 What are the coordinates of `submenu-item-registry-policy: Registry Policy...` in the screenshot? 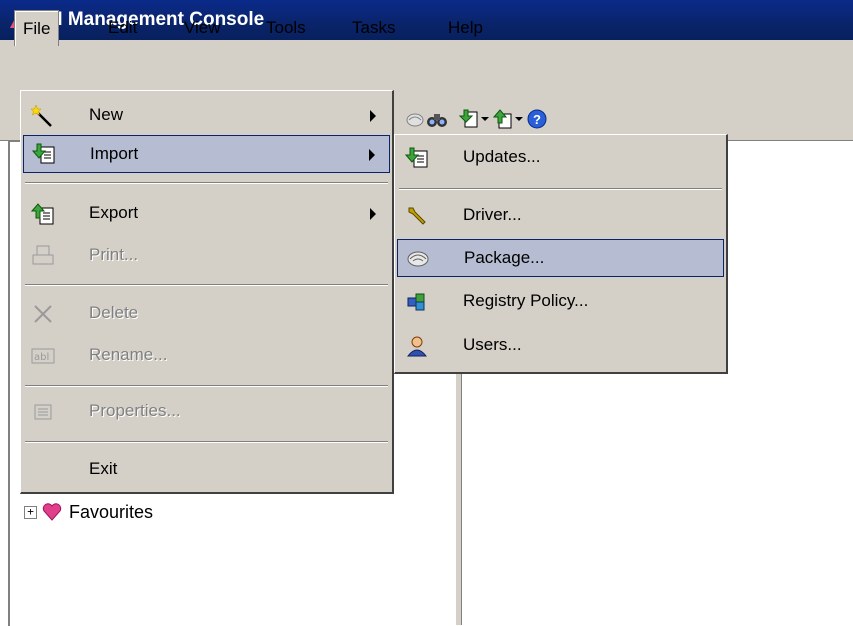 It's located at (560, 302).